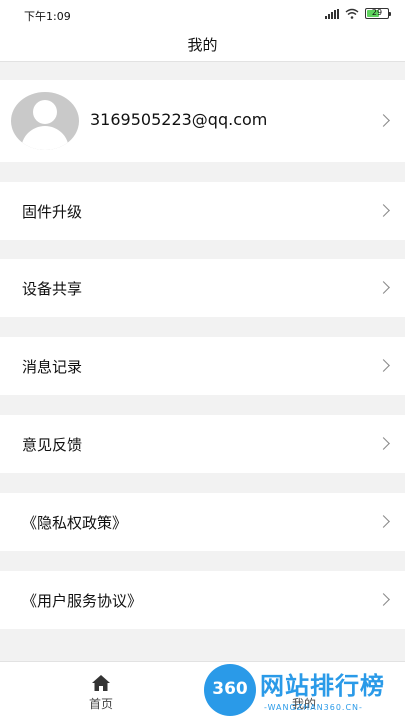  I want to click on status-bar: 下午1:09 29, so click(202, 14).